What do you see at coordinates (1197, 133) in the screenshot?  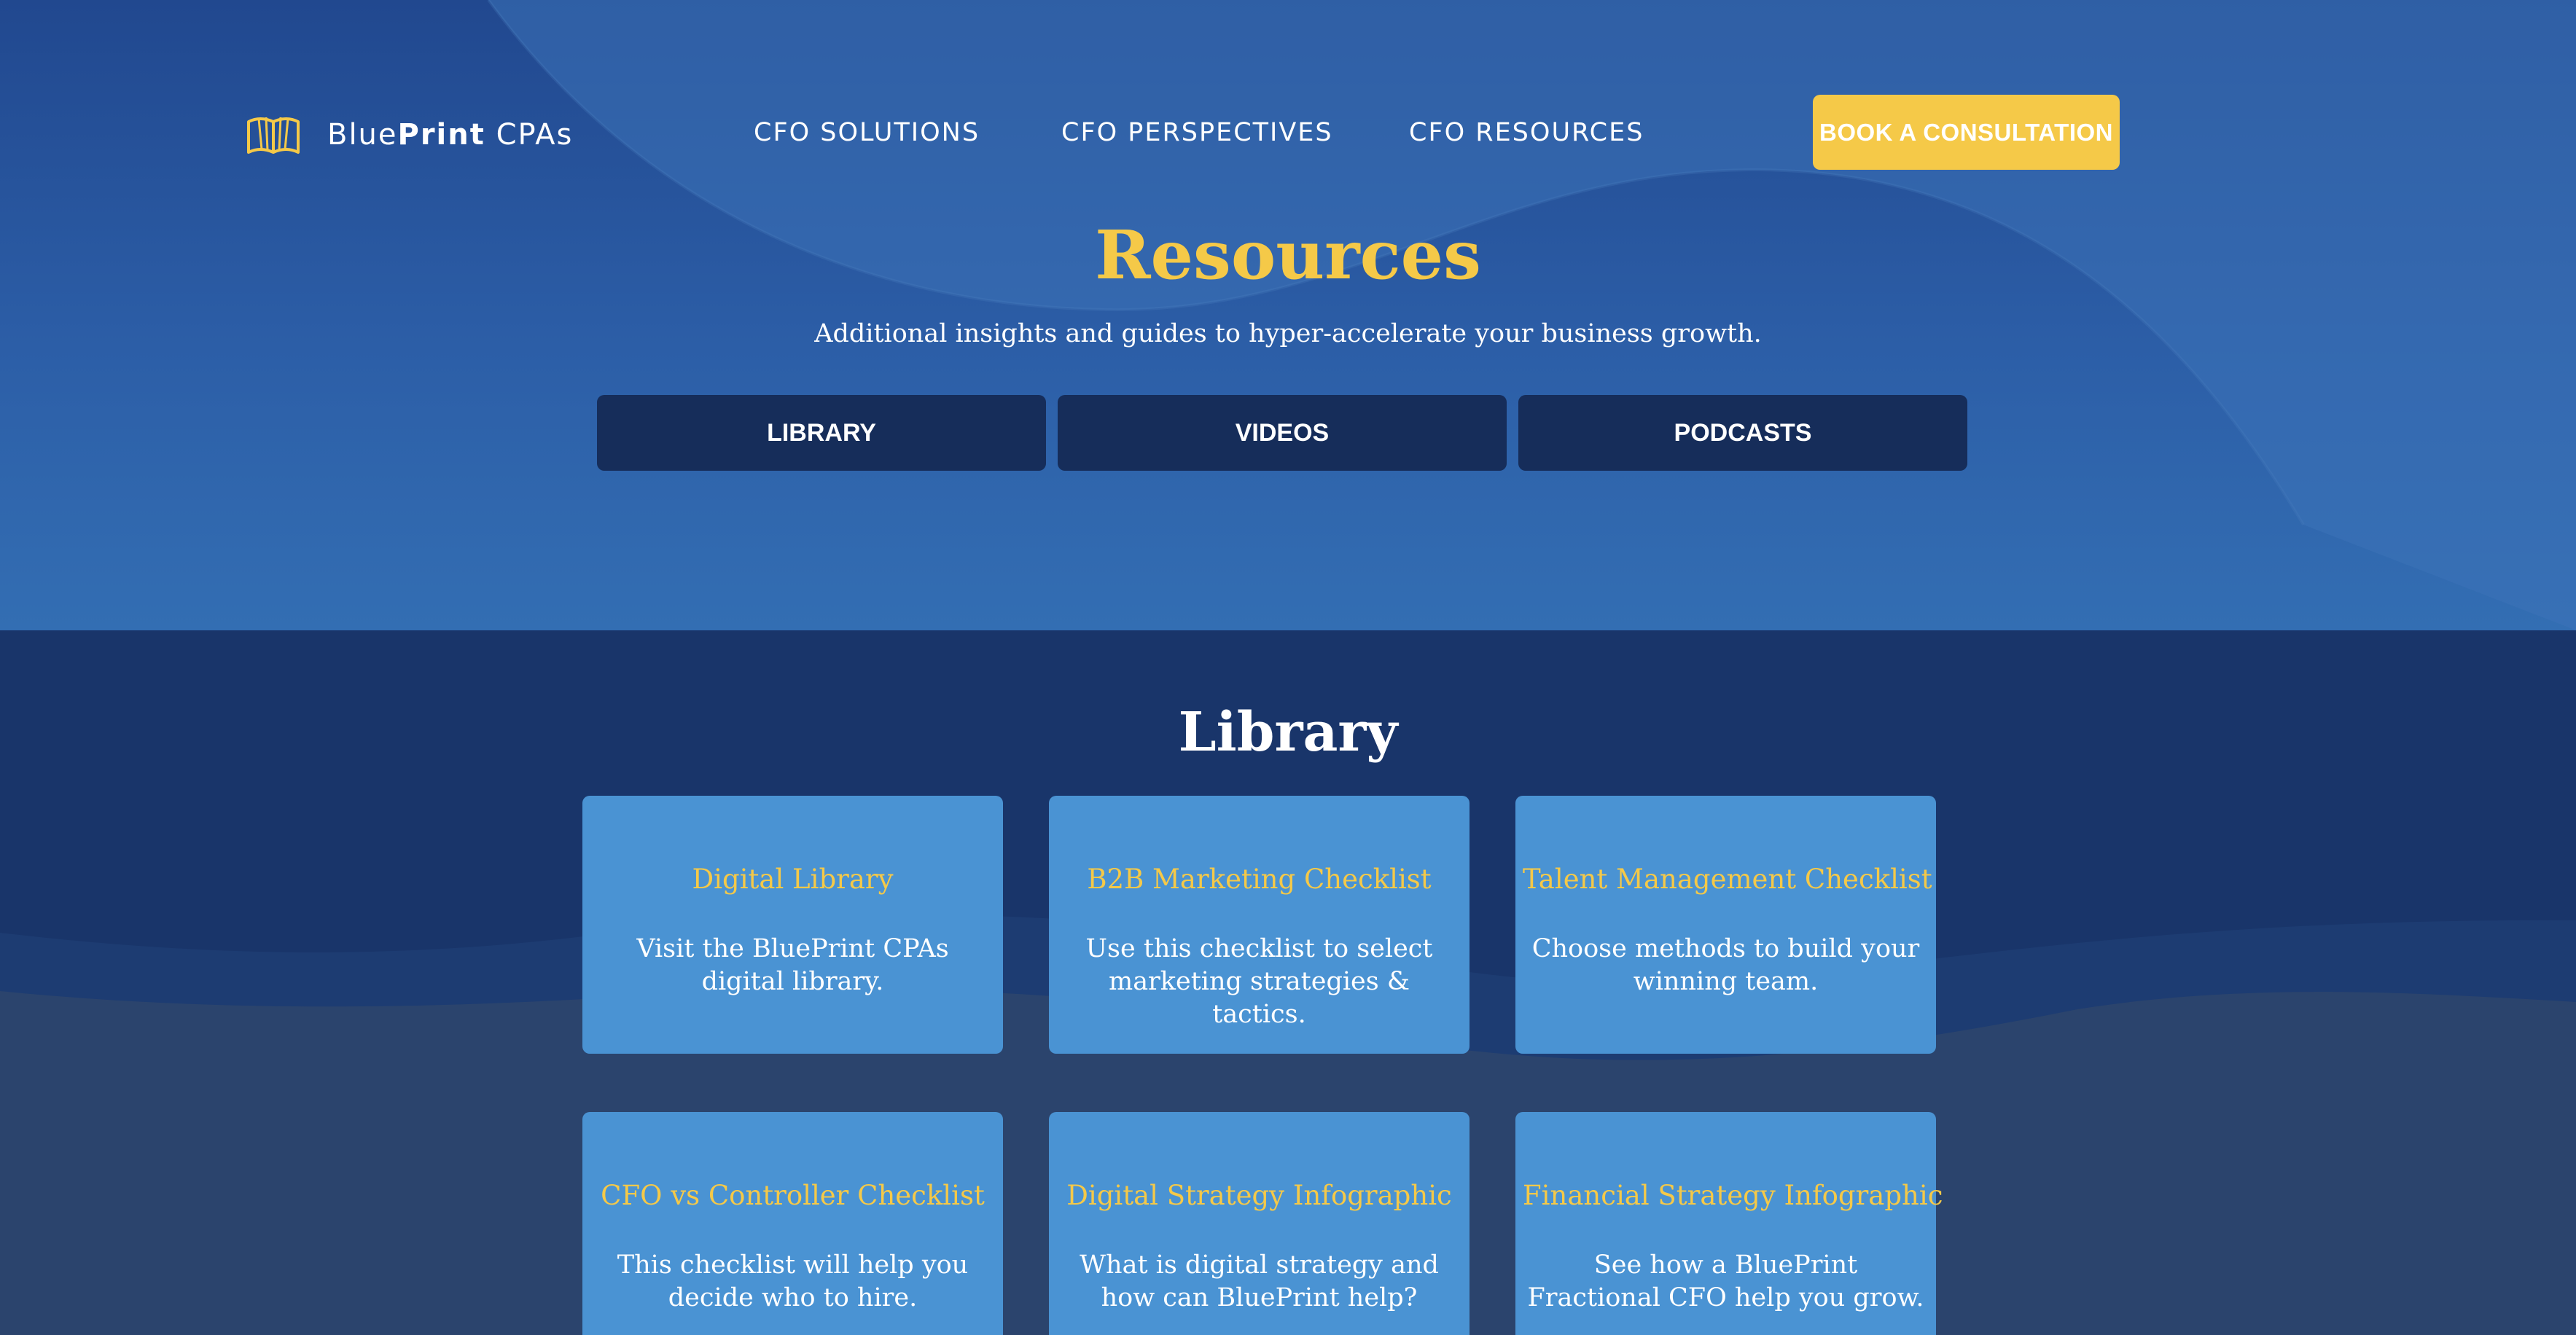 I see `nav-link-cfo-perspectives: CFO PERSPECTIVES` at bounding box center [1197, 133].